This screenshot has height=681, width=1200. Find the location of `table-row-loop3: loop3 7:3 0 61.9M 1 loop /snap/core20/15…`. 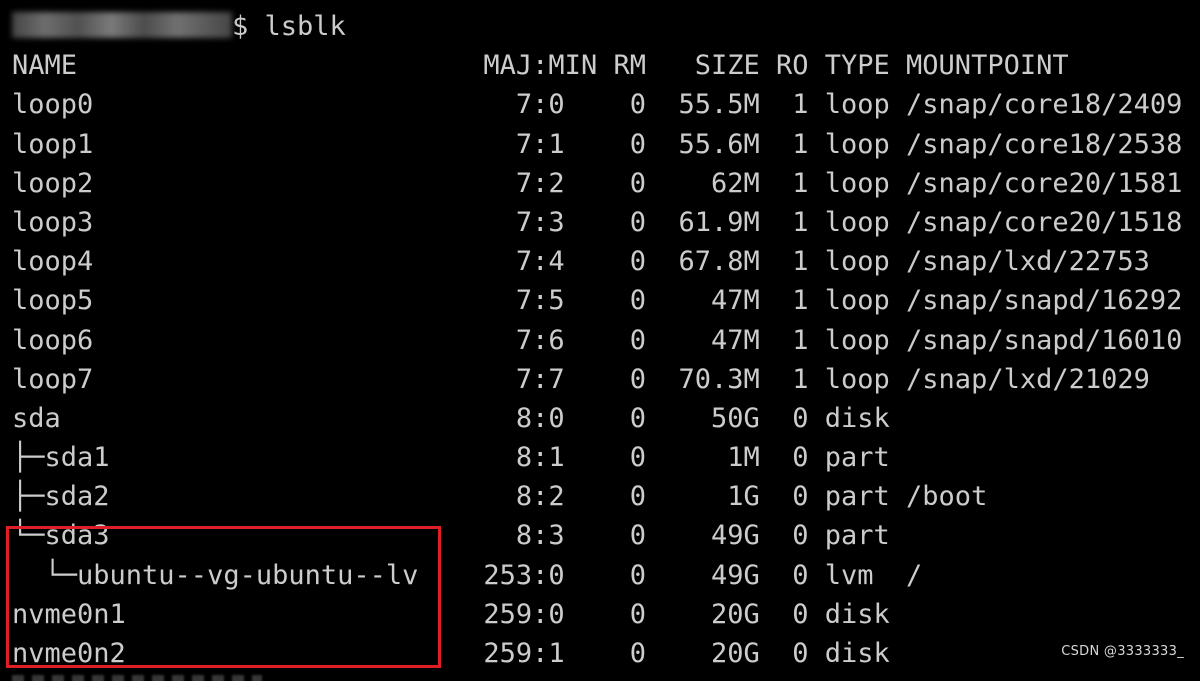

table-row-loop3: loop3 7:3 0 61.9M 1 loop /snap/core20/15… is located at coordinates (597, 222).